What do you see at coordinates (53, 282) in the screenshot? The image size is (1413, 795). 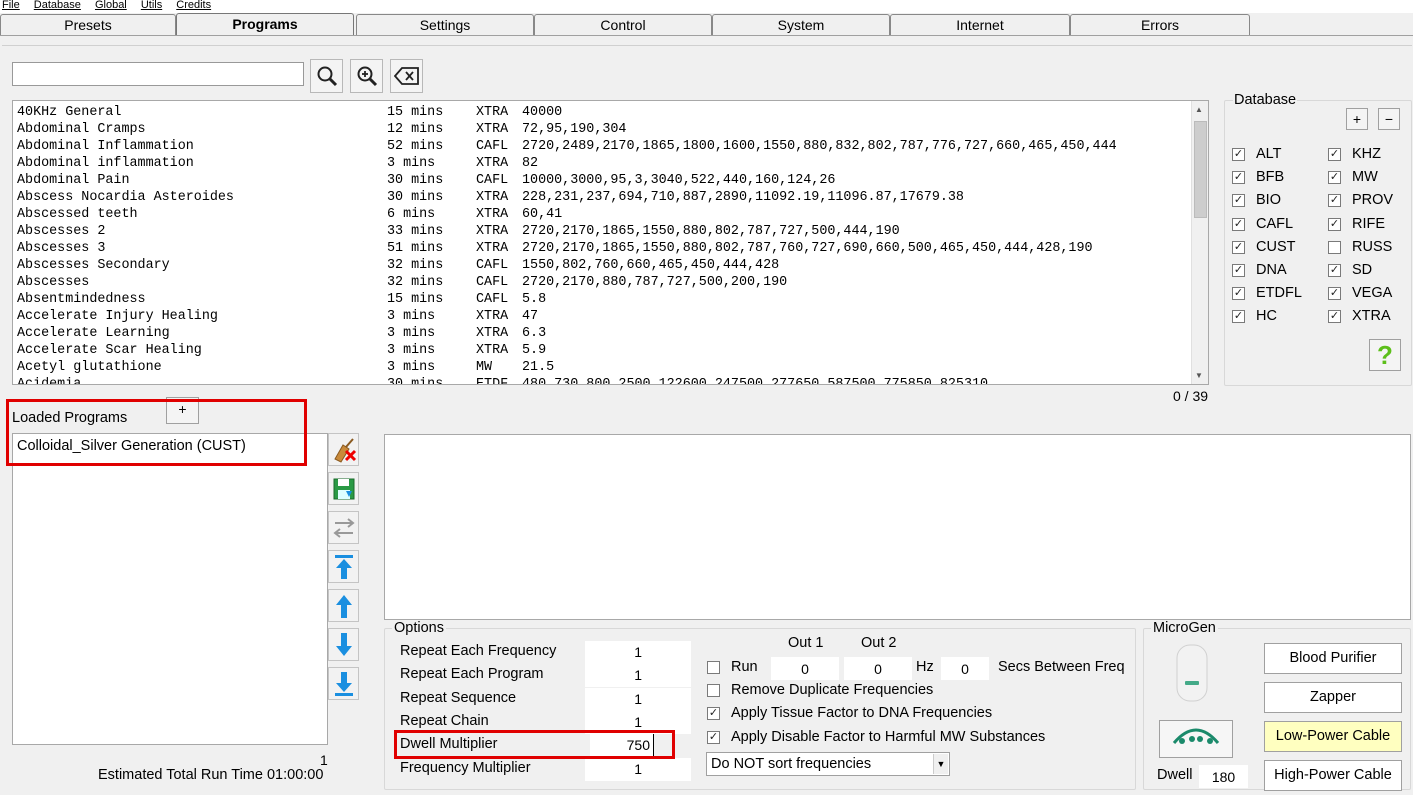 I see `program-name: Abscesses` at bounding box center [53, 282].